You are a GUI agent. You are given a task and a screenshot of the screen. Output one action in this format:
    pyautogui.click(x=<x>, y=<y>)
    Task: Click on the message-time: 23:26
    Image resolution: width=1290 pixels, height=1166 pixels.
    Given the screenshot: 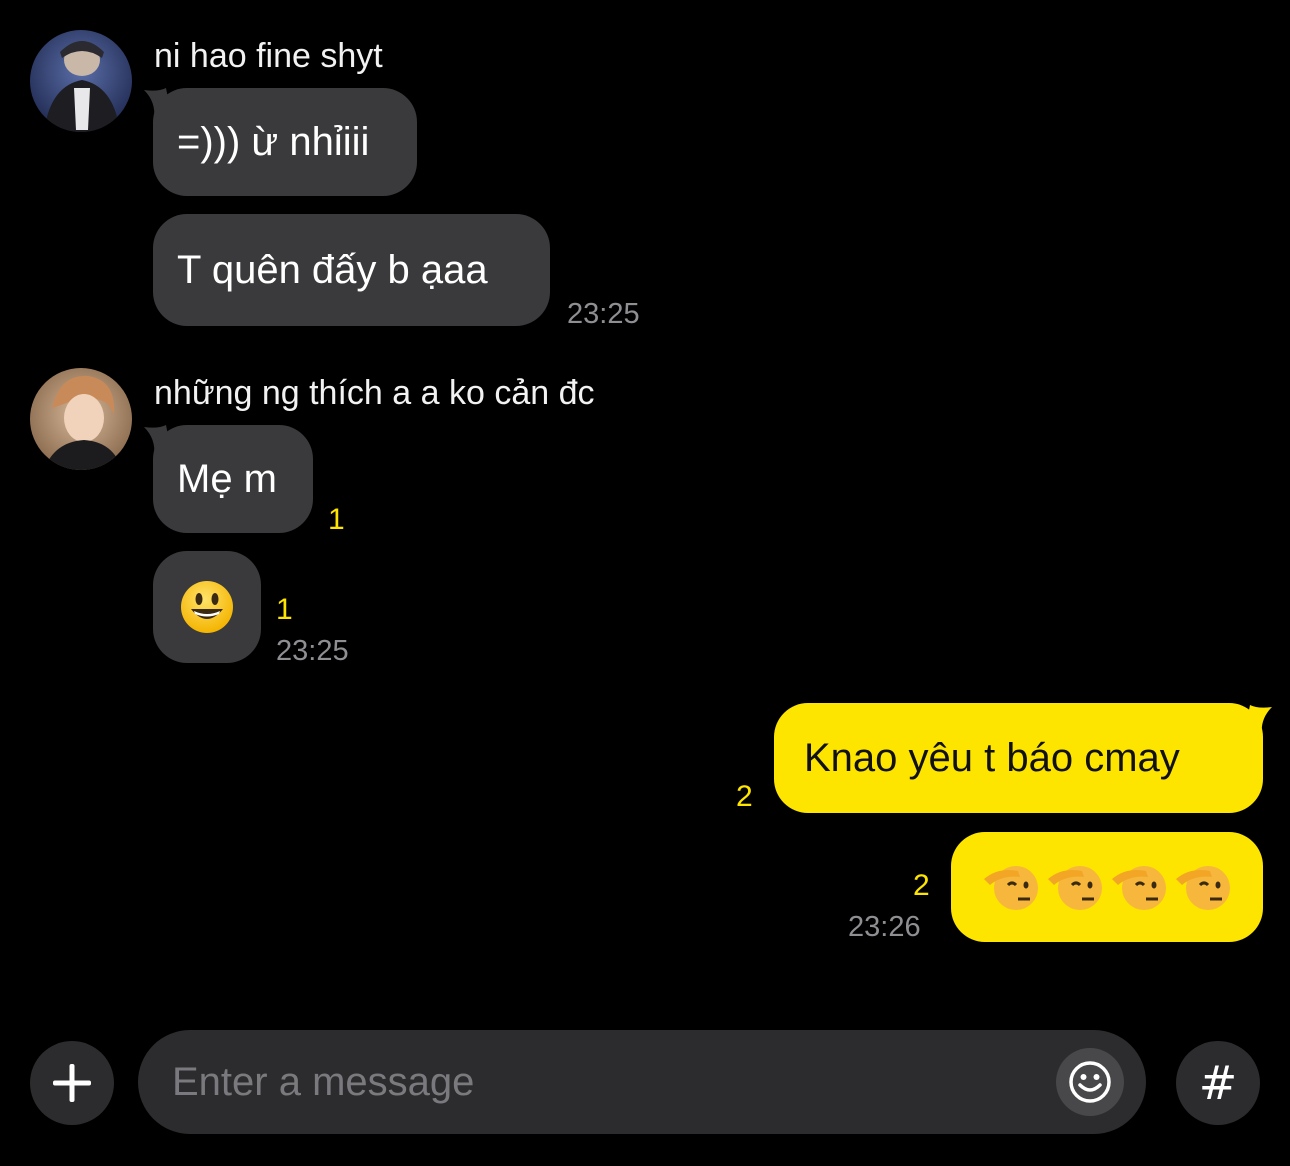 What is the action you would take?
    pyautogui.click(x=884, y=927)
    